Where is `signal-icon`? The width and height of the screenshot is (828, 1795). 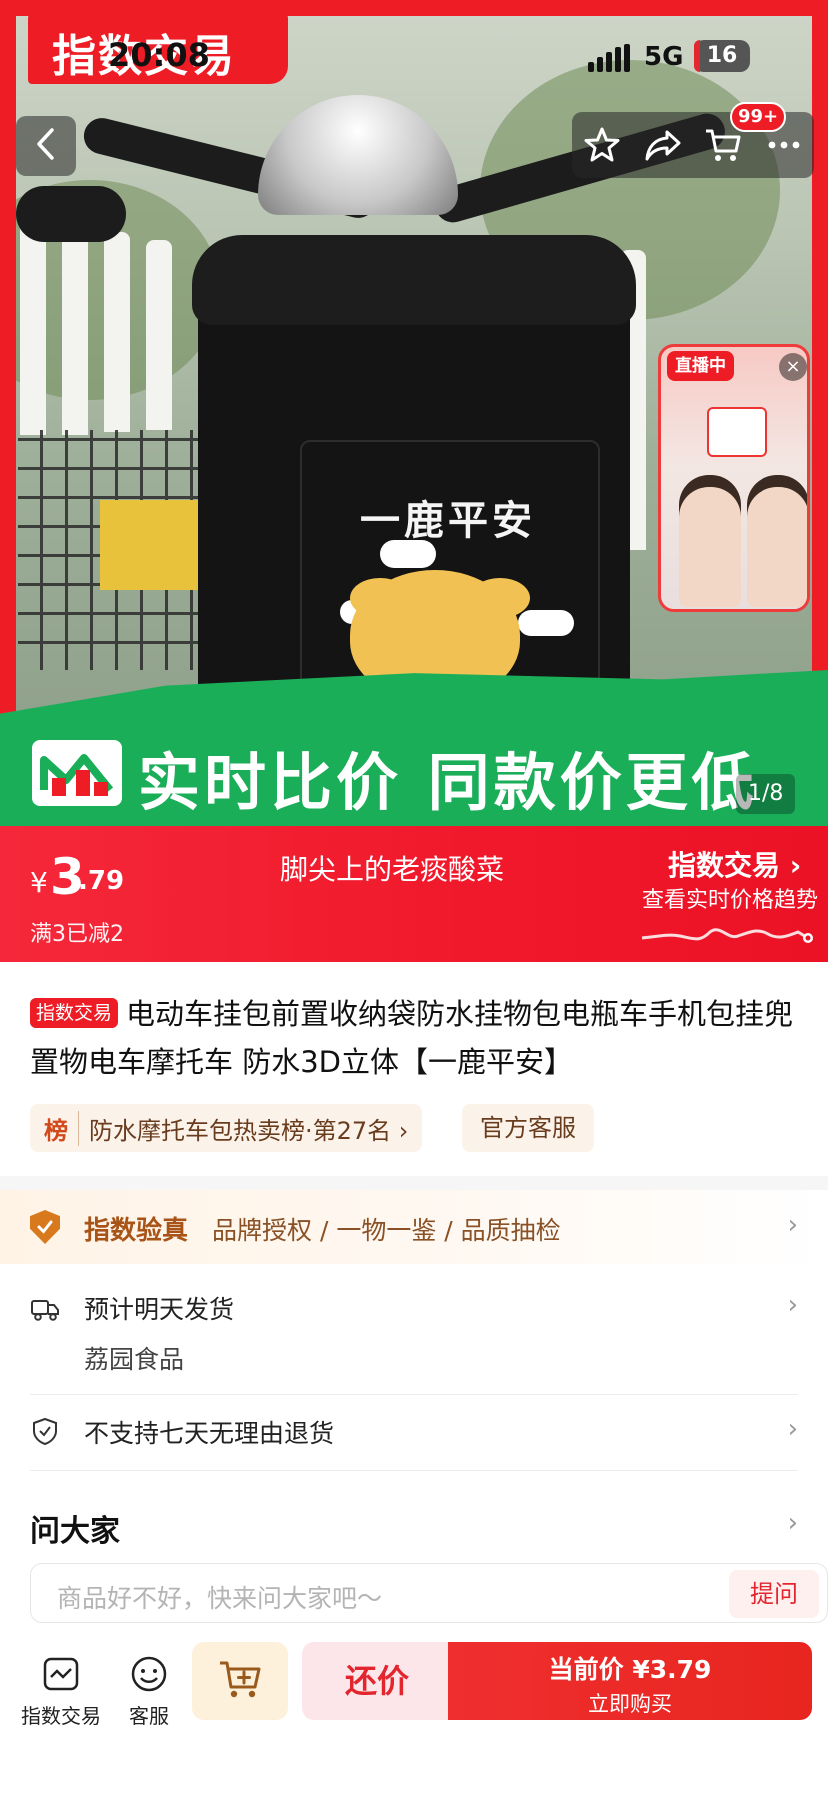 signal-icon is located at coordinates (610, 58).